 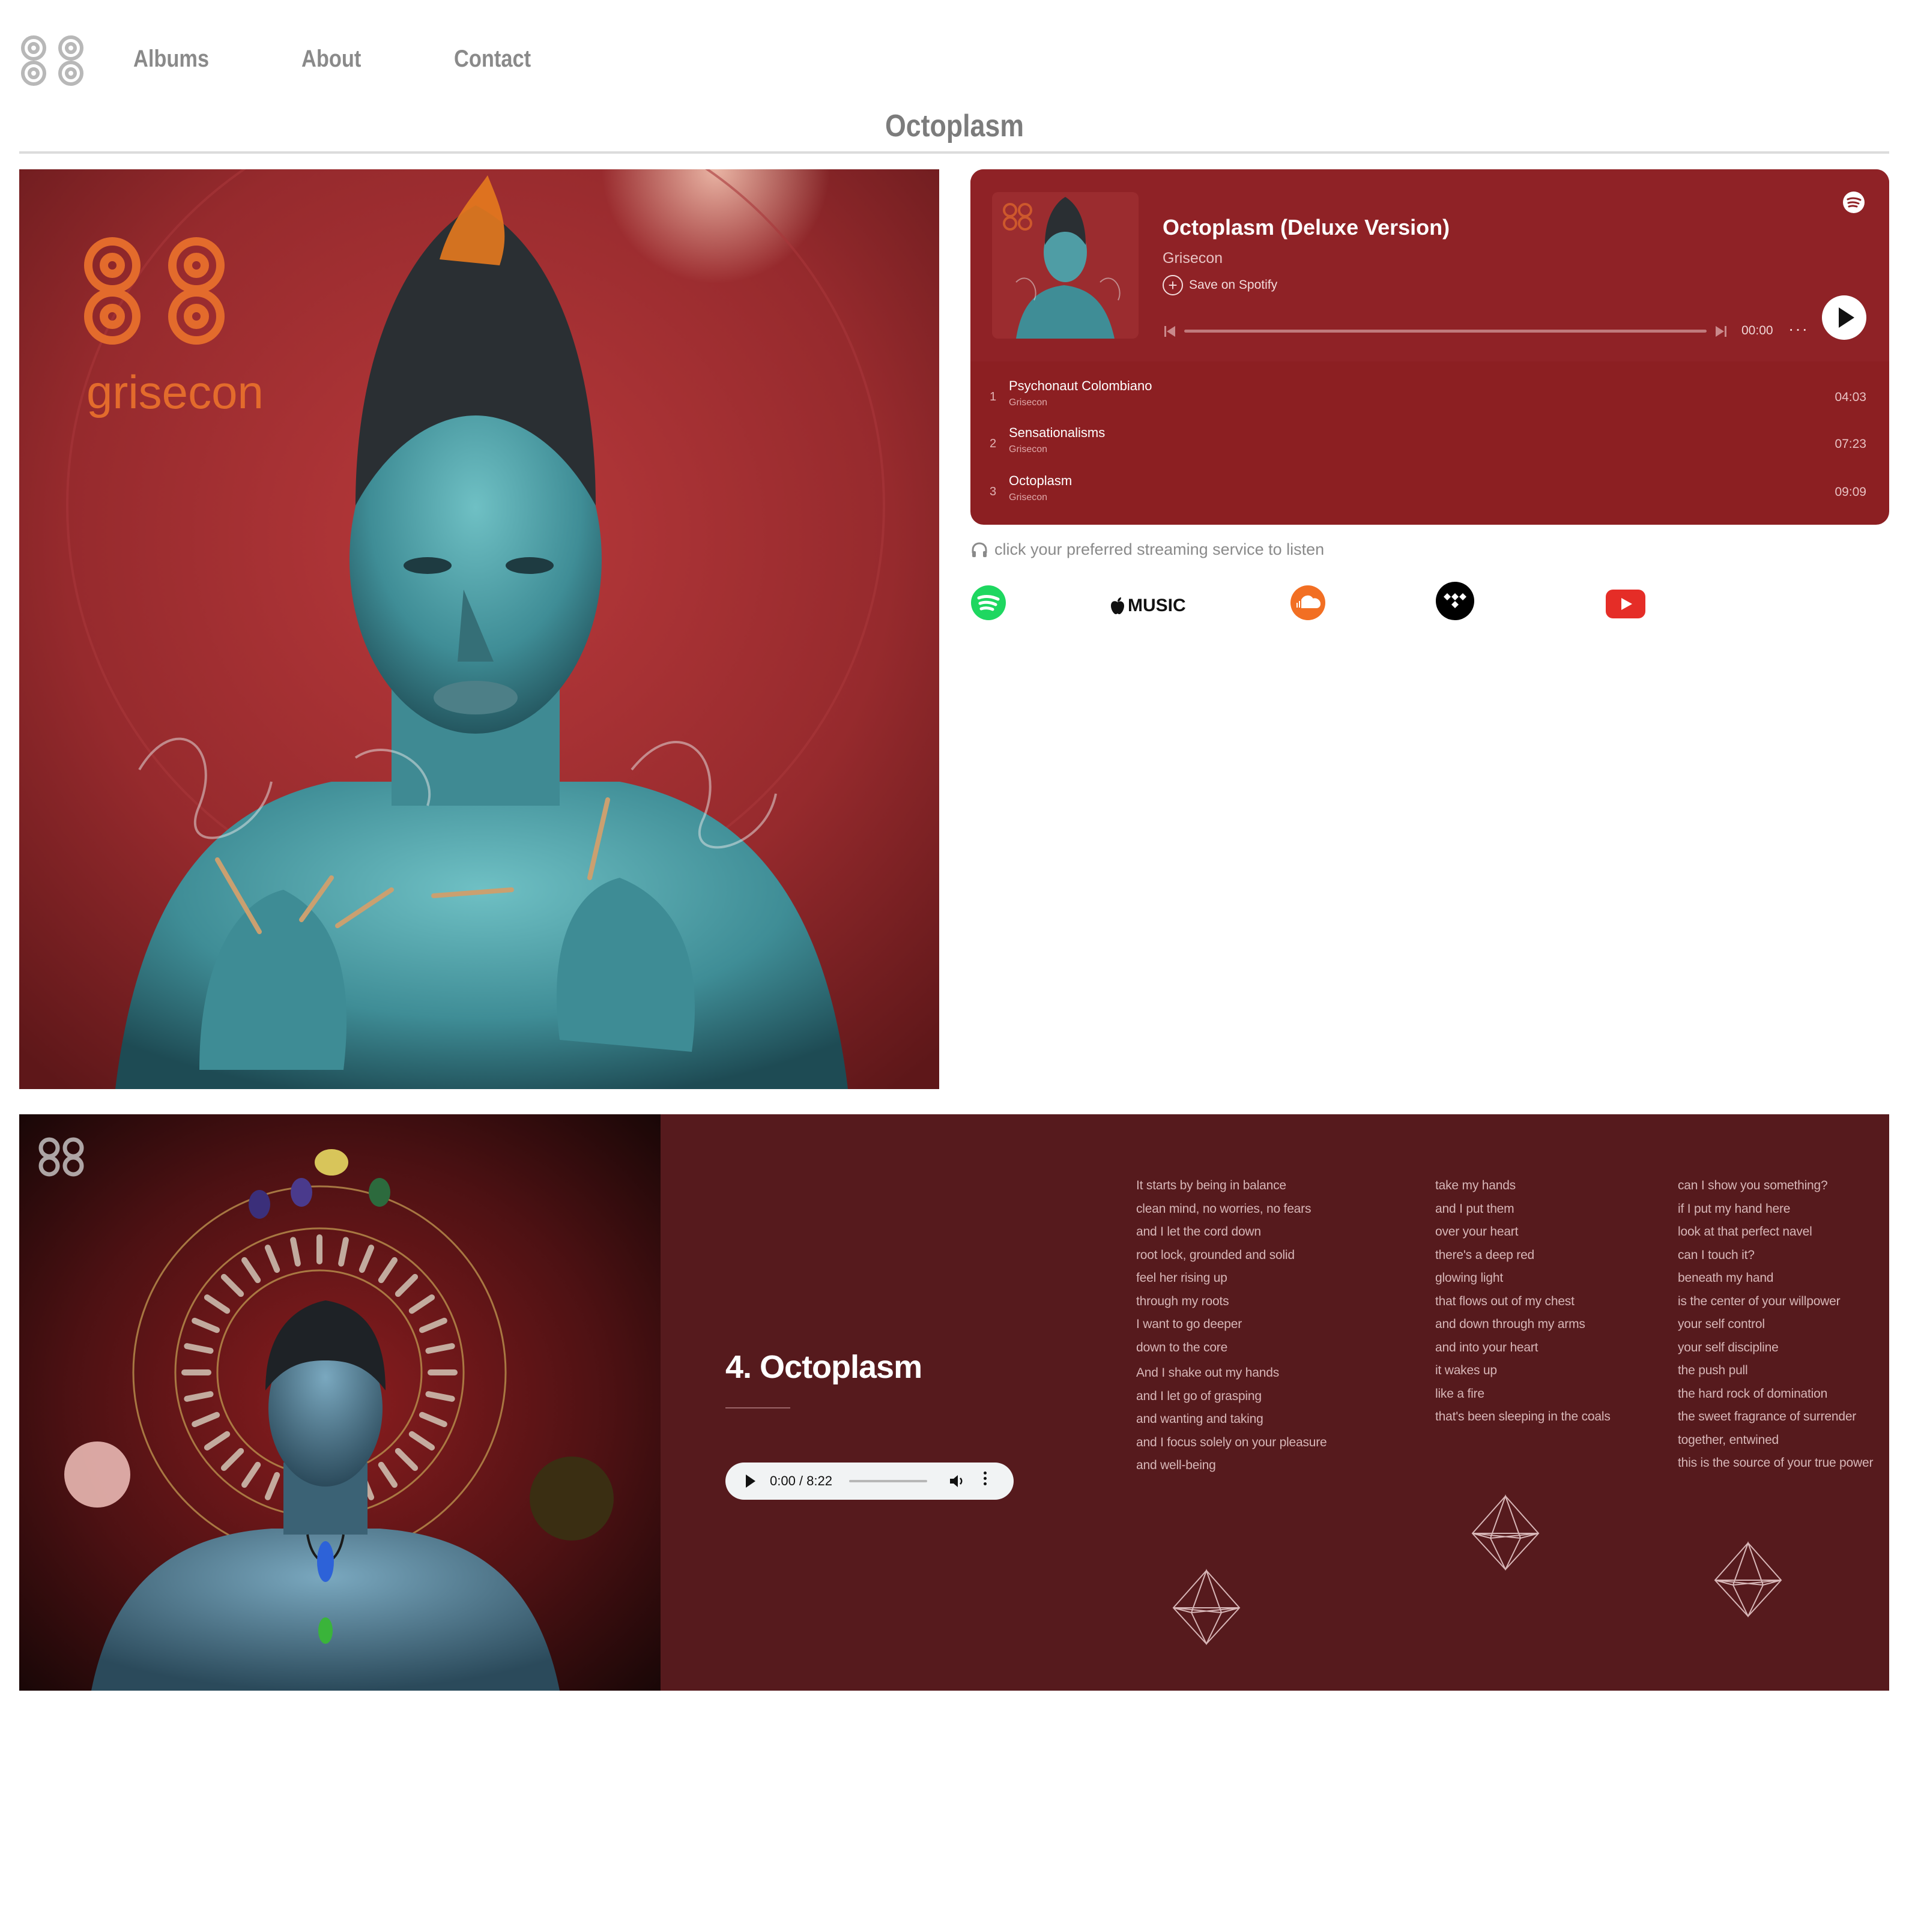 What do you see at coordinates (1776, 1463) in the screenshot?
I see `lyric-line: this is the source of your true power` at bounding box center [1776, 1463].